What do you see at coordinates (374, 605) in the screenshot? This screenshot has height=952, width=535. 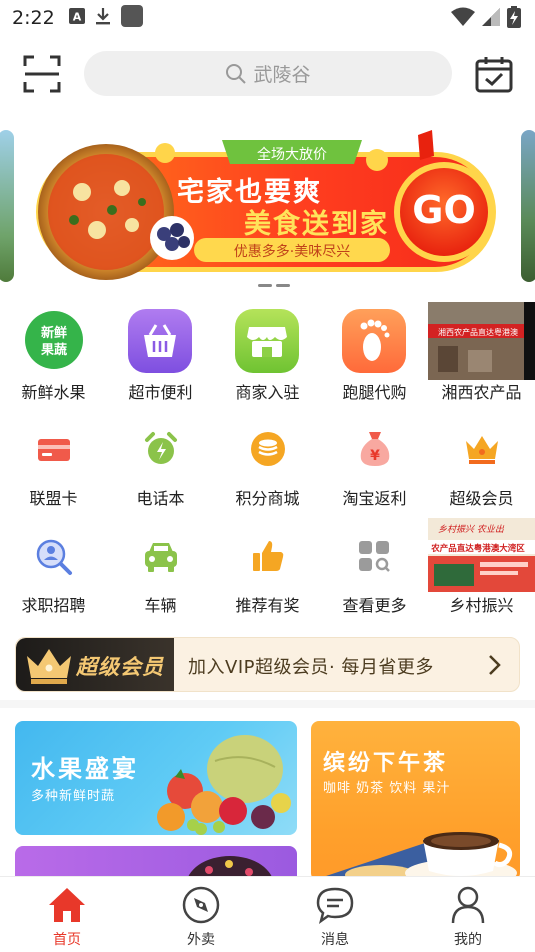 I see `grid-label: 查看更多` at bounding box center [374, 605].